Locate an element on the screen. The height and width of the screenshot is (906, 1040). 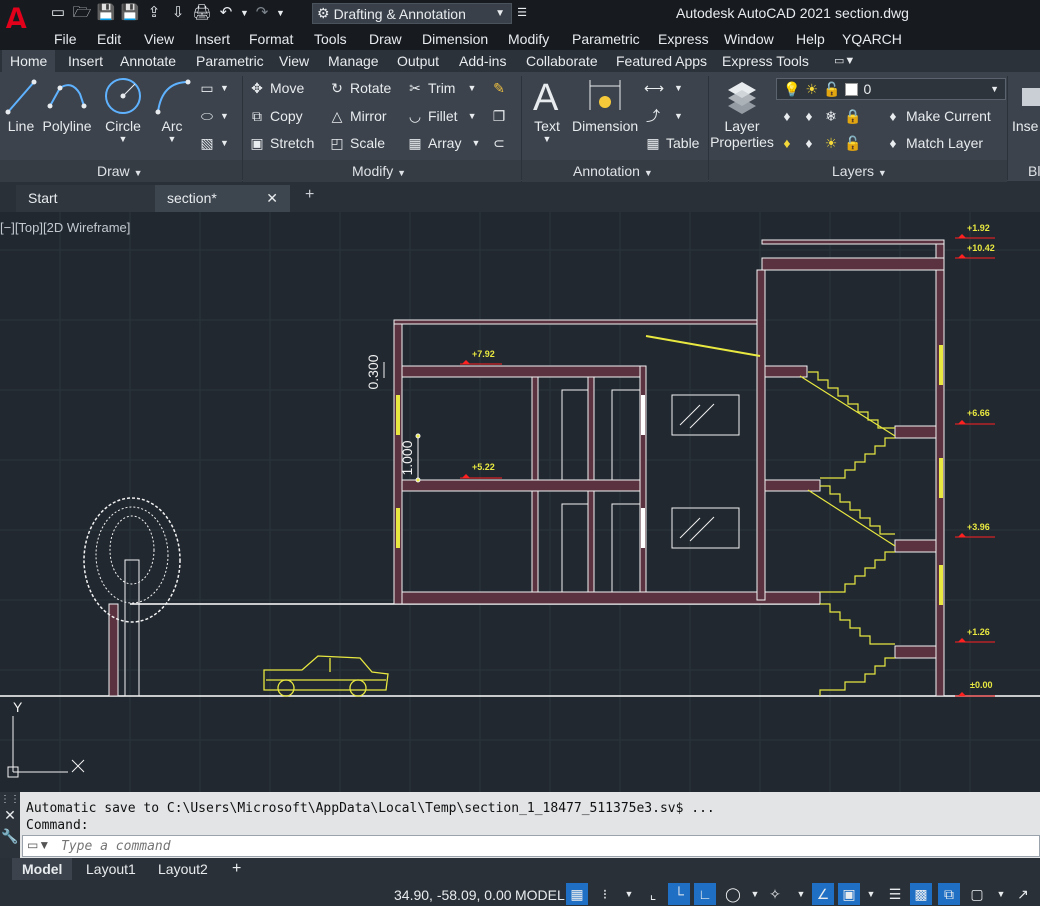
tab-annotate: Annotate is located at coordinates (148, 61).